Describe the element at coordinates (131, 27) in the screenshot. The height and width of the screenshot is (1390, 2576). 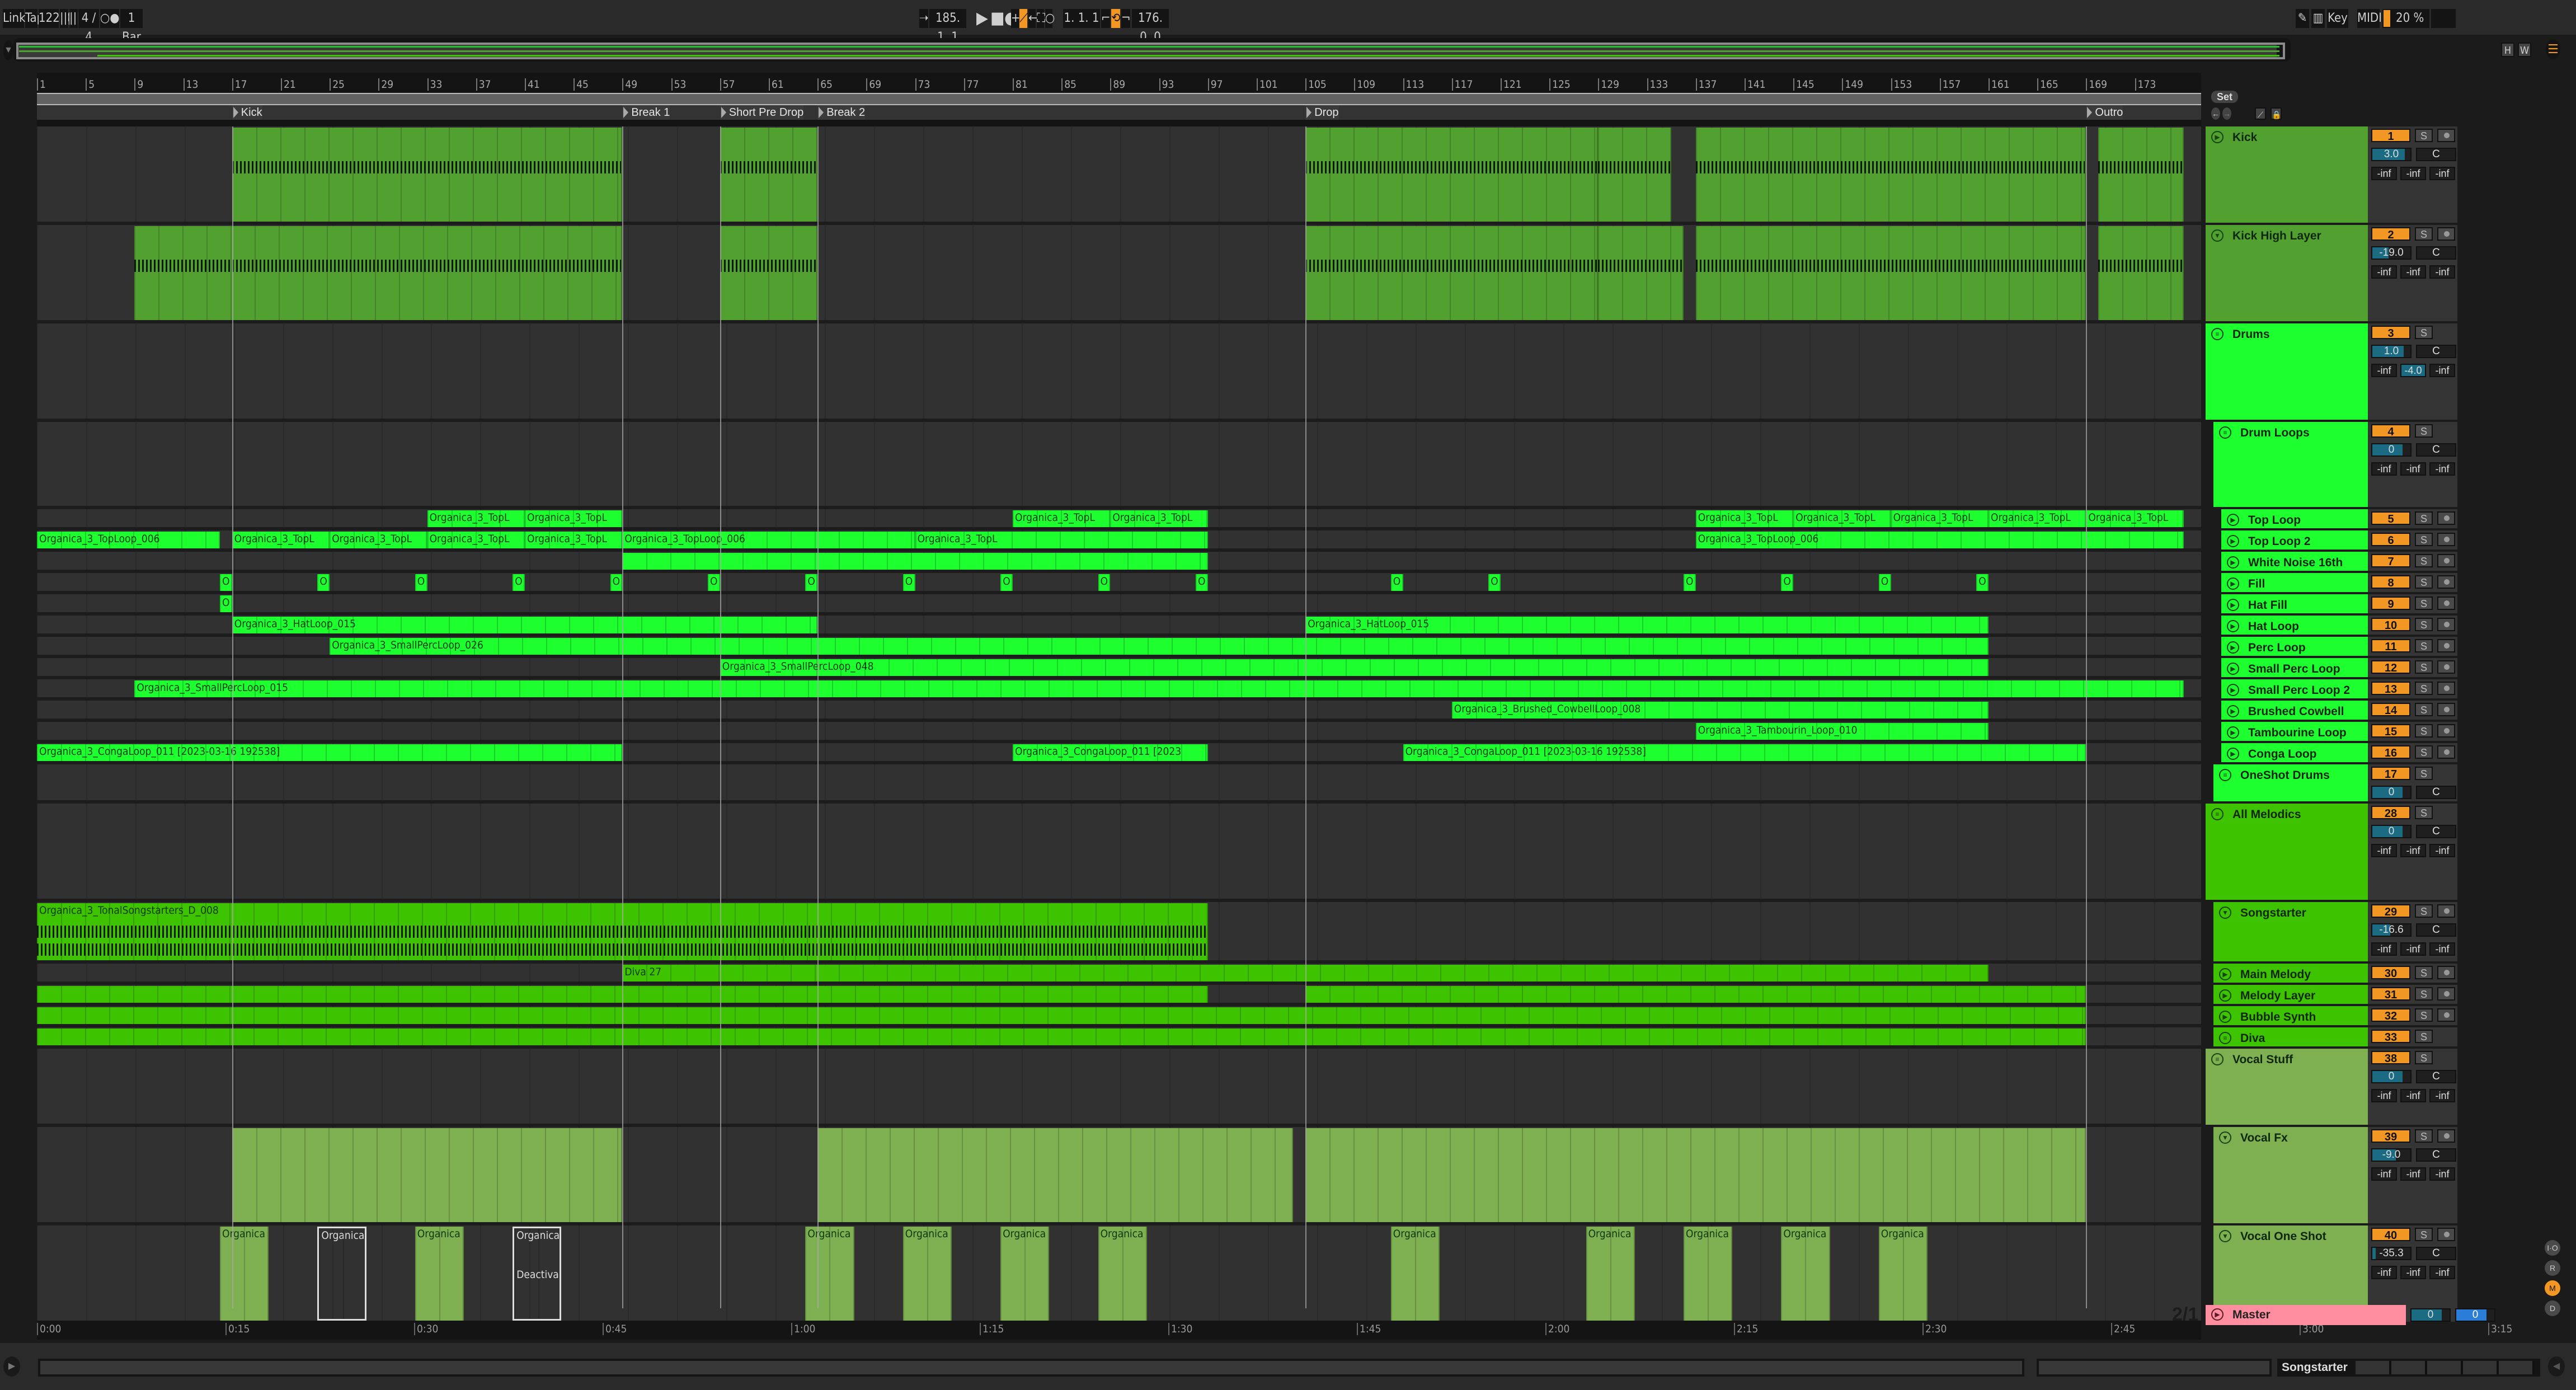
I see `quantize-dropdown: 1 Bar` at that location.